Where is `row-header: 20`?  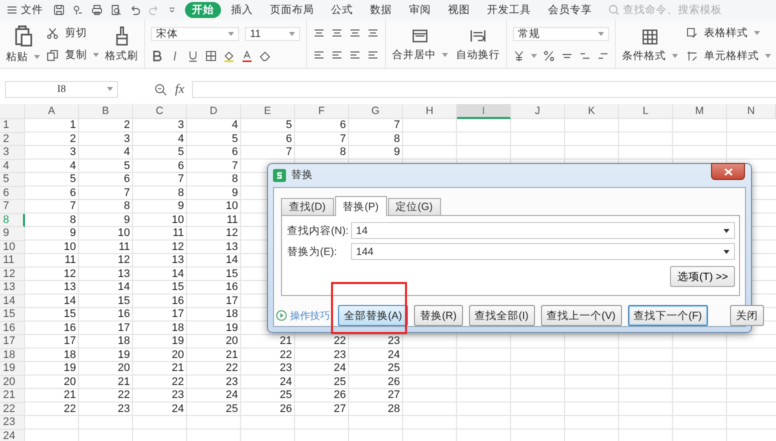
row-header: 20 is located at coordinates (12, 382).